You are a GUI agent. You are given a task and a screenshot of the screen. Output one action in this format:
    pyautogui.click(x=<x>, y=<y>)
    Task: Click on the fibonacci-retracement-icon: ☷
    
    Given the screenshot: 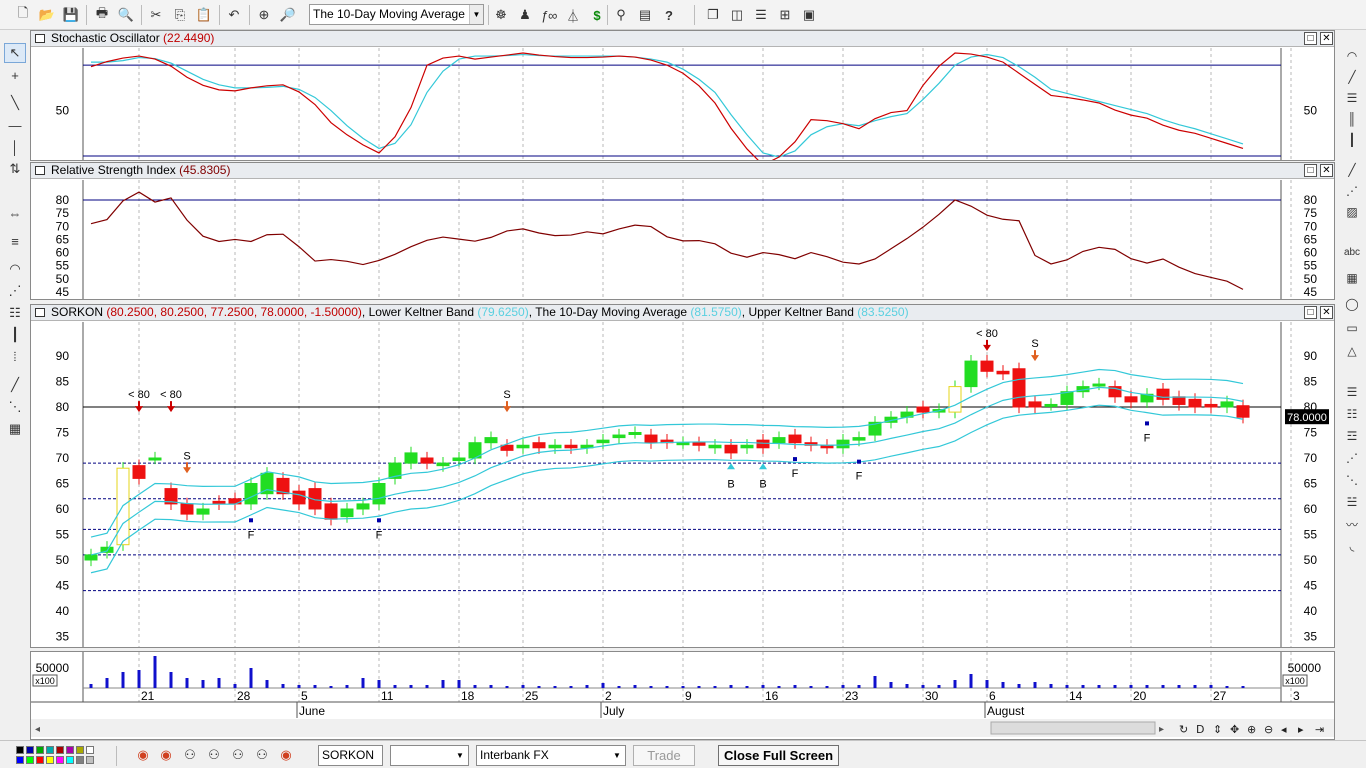 What is the action you would take?
    pyautogui.click(x=15, y=313)
    